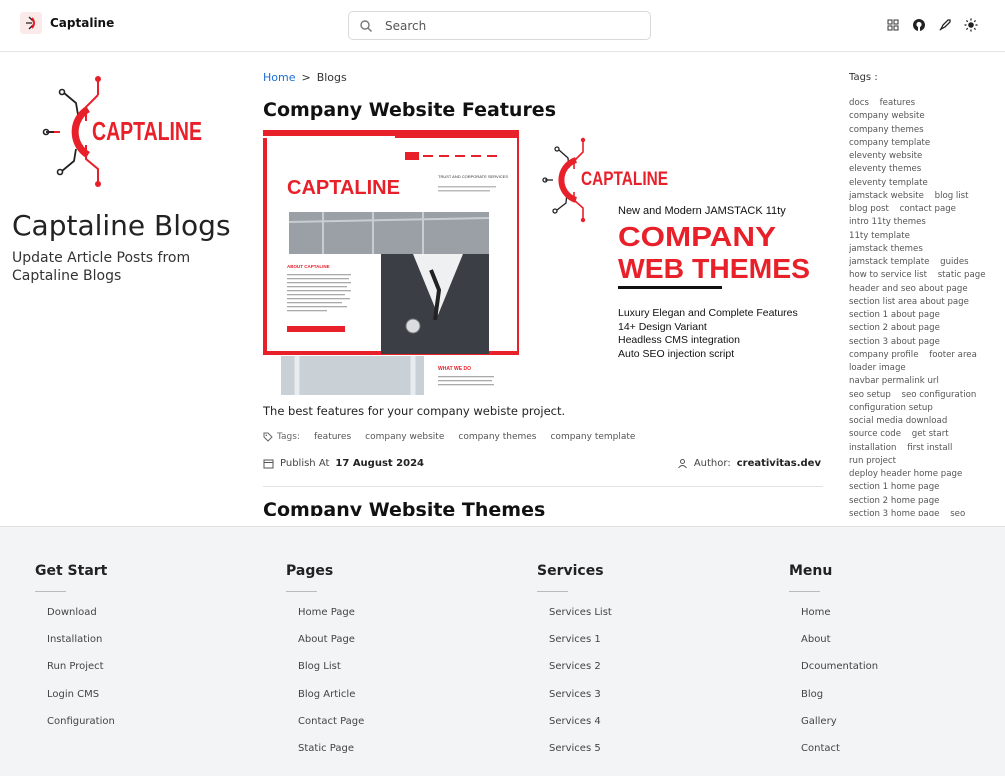 Image resolution: width=1005 pixels, height=776 pixels. I want to click on sidebar-tag: navbar permalink url, so click(894, 381).